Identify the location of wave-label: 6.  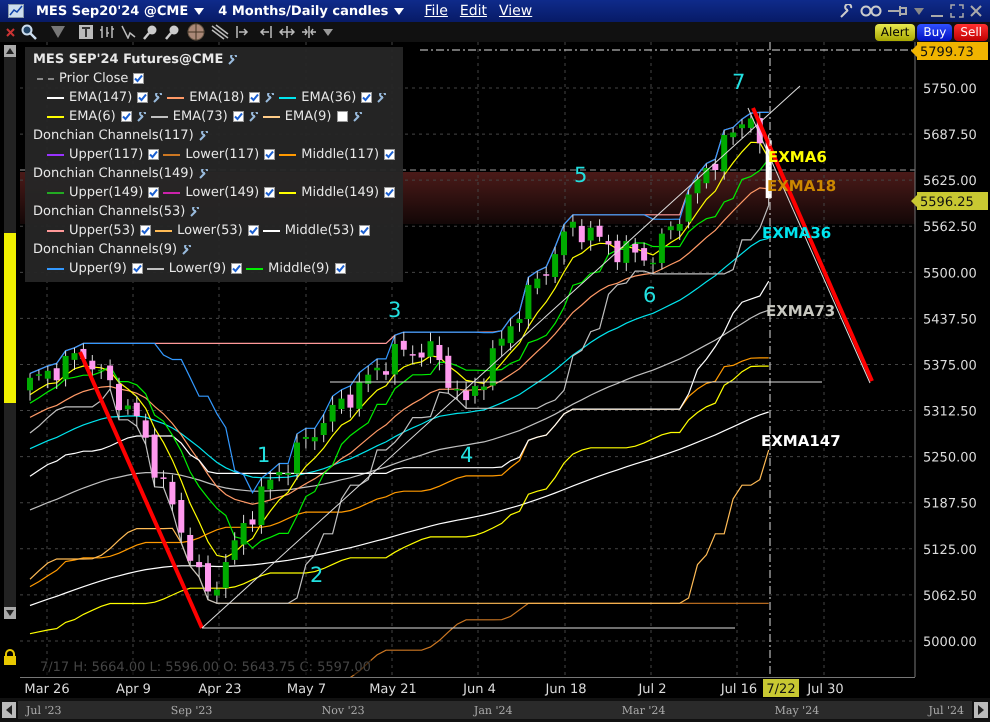
(649, 295).